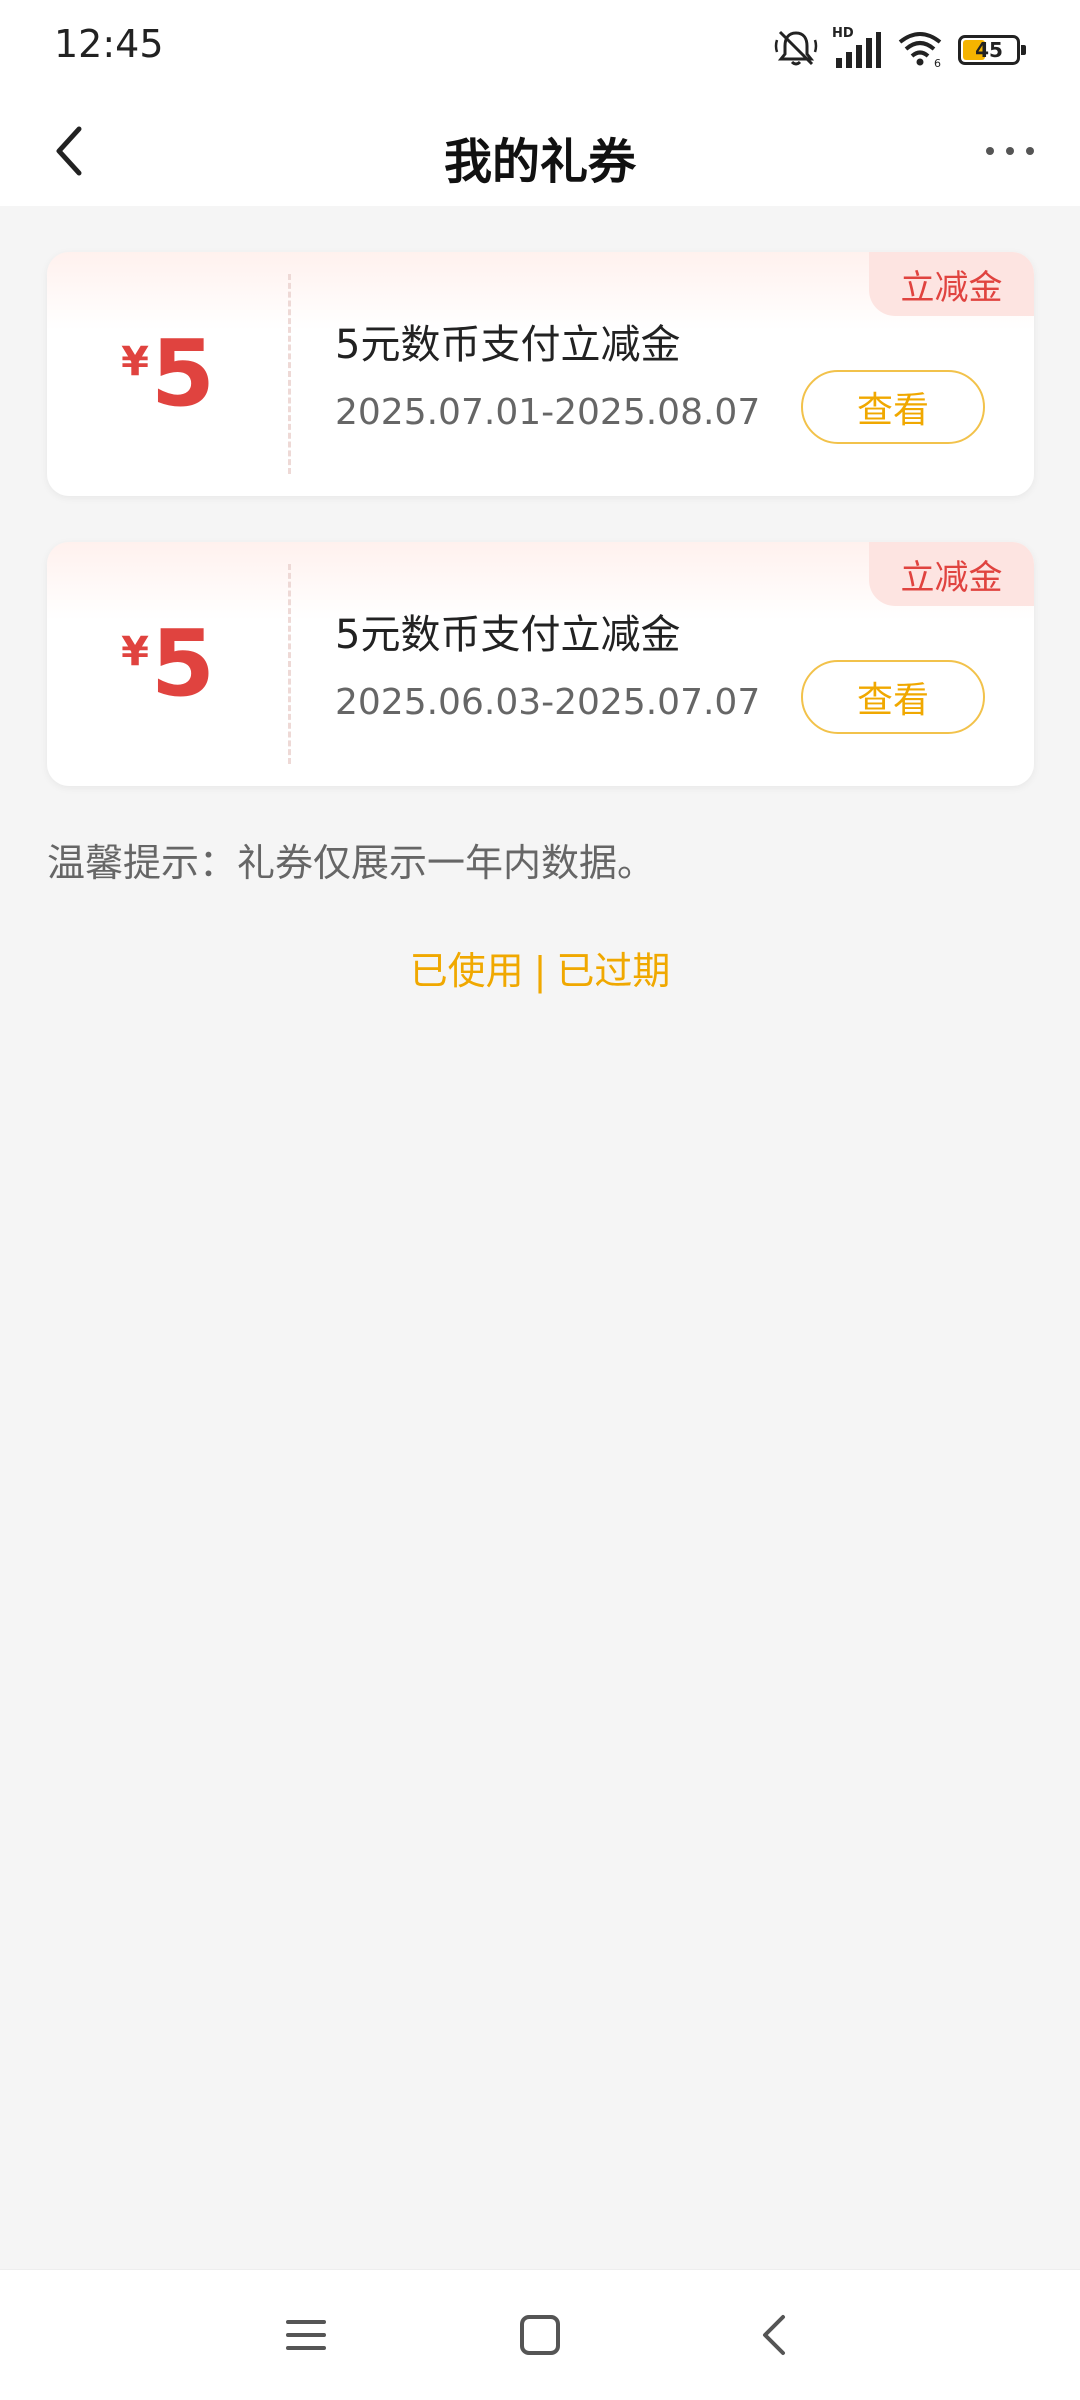  Describe the element at coordinates (937, 62) in the screenshot. I see `svg-text: 6` at that location.